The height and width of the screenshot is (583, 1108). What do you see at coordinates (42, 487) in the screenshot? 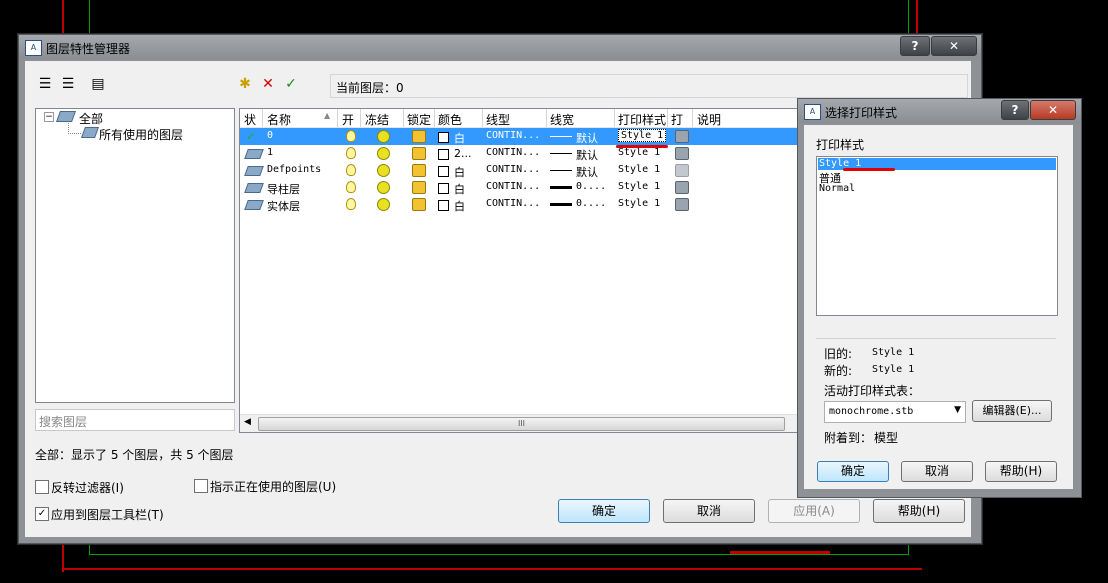
I see `invert-filter-checkbox` at bounding box center [42, 487].